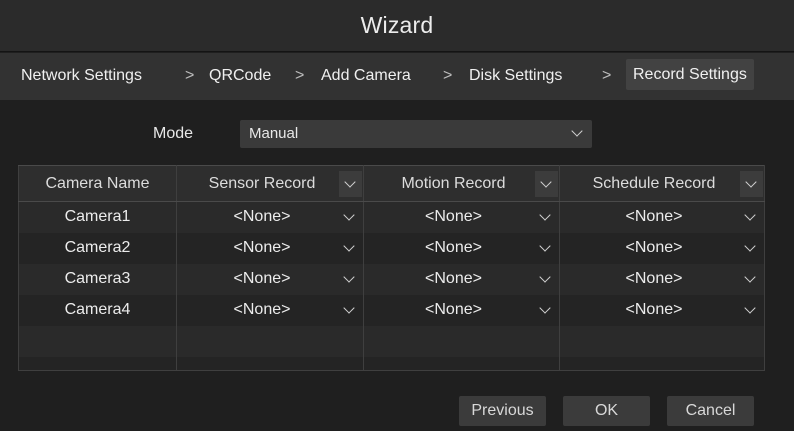 The width and height of the screenshot is (794, 431). What do you see at coordinates (461, 183) in the screenshot?
I see `column-header-motion-record: Motion Record` at bounding box center [461, 183].